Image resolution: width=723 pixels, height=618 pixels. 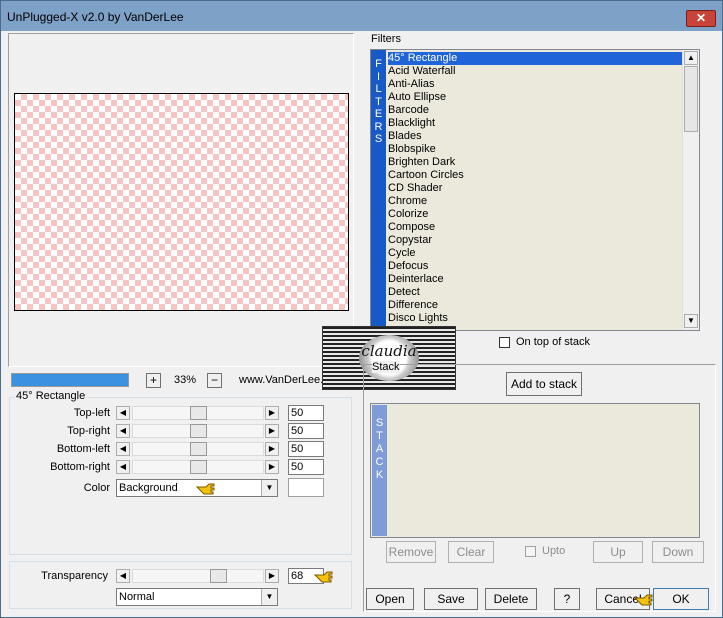 I want to click on filter-item: Blacklight, so click(x=411, y=123).